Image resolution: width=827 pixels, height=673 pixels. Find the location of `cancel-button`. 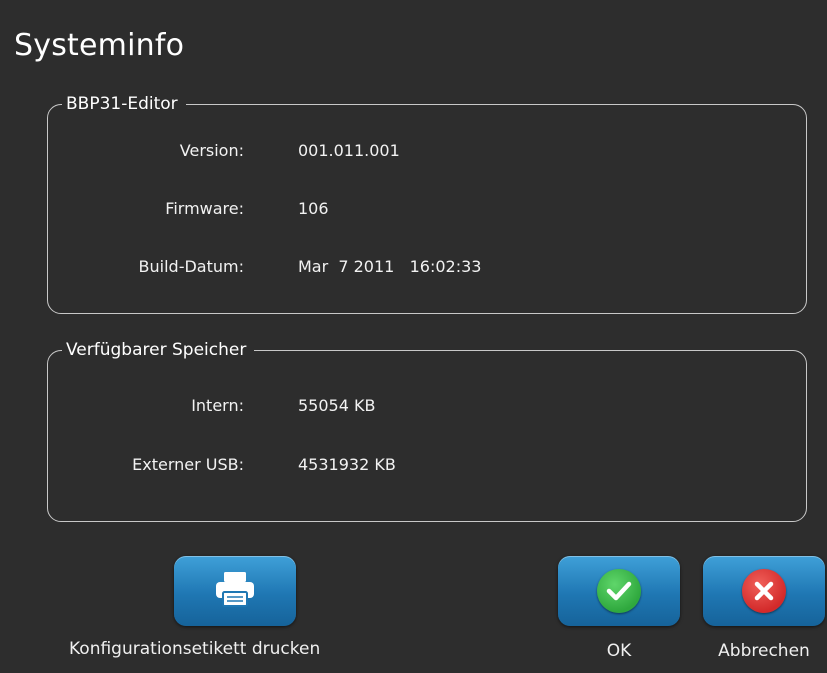

cancel-button is located at coordinates (764, 591).